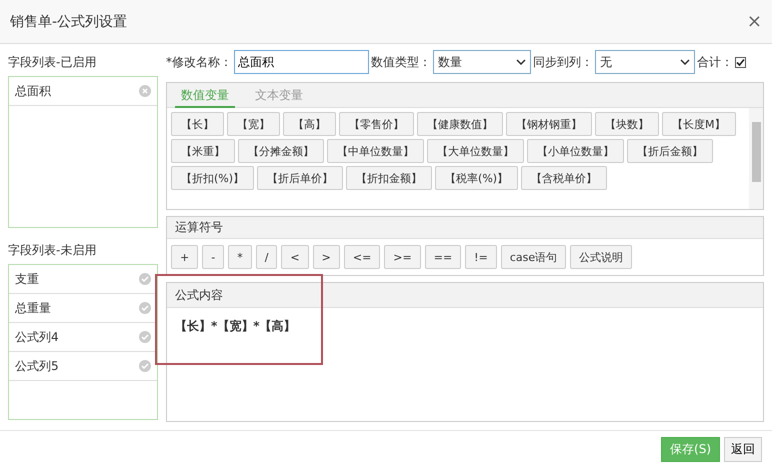 The image size is (772, 468). What do you see at coordinates (564, 178) in the screenshot?
I see `variable-button: 【含税单价】` at bounding box center [564, 178].